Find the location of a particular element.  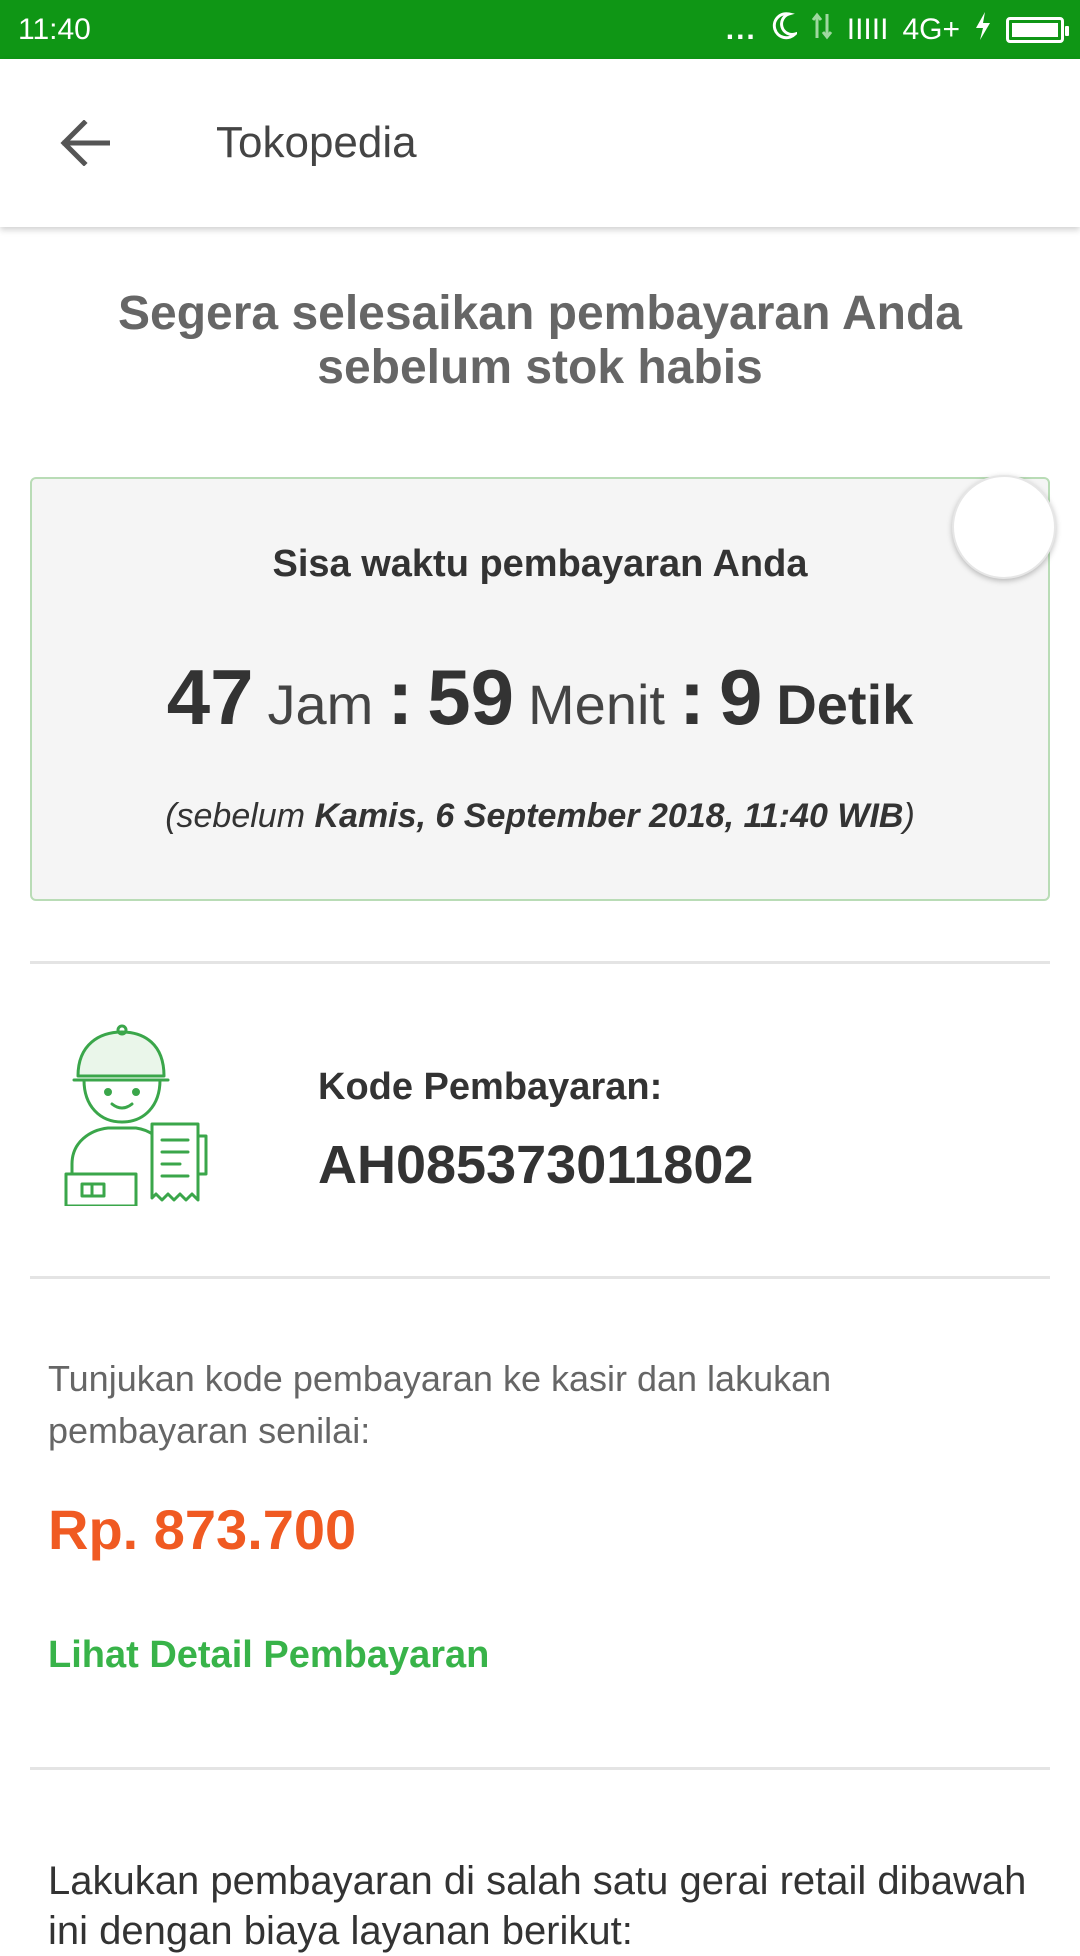

countdown: 47 Jam : 59 Menit : 9 Detik is located at coordinates (540, 697).